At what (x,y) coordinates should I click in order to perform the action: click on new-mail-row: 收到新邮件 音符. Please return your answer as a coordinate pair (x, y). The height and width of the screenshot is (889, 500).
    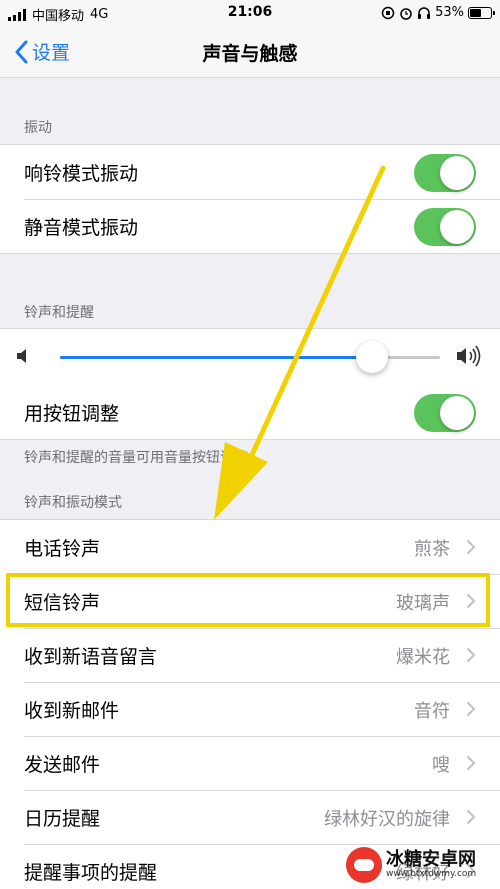
    Looking at the image, I should click on (250, 709).